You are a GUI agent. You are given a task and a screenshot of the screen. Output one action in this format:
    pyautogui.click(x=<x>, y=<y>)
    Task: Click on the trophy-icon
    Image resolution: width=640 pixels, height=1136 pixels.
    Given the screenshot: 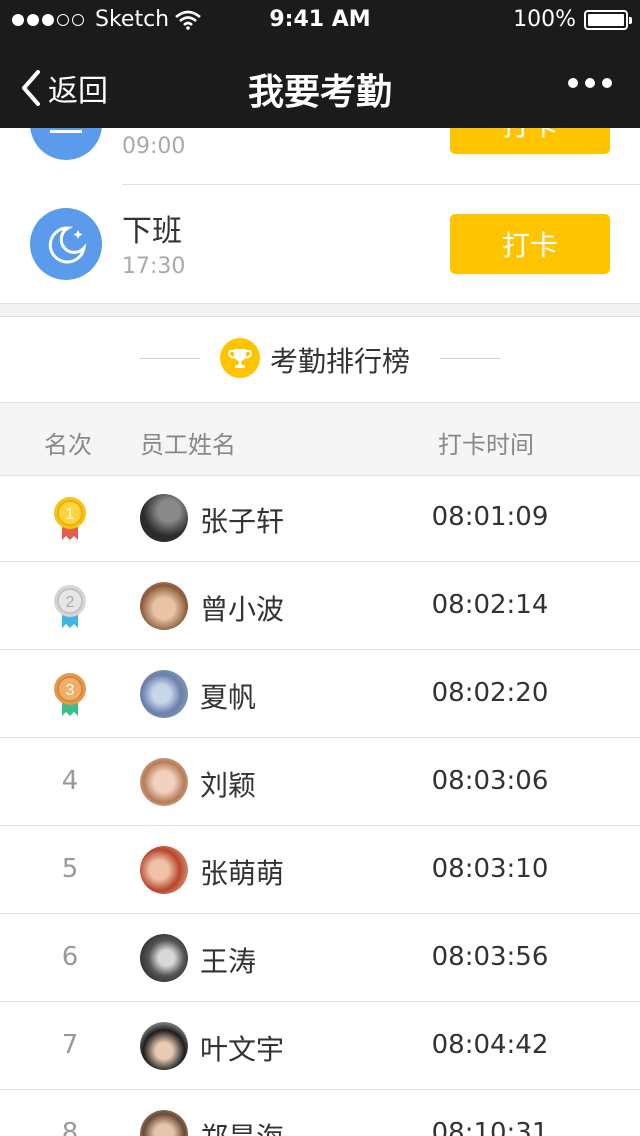 What is the action you would take?
    pyautogui.click(x=240, y=358)
    